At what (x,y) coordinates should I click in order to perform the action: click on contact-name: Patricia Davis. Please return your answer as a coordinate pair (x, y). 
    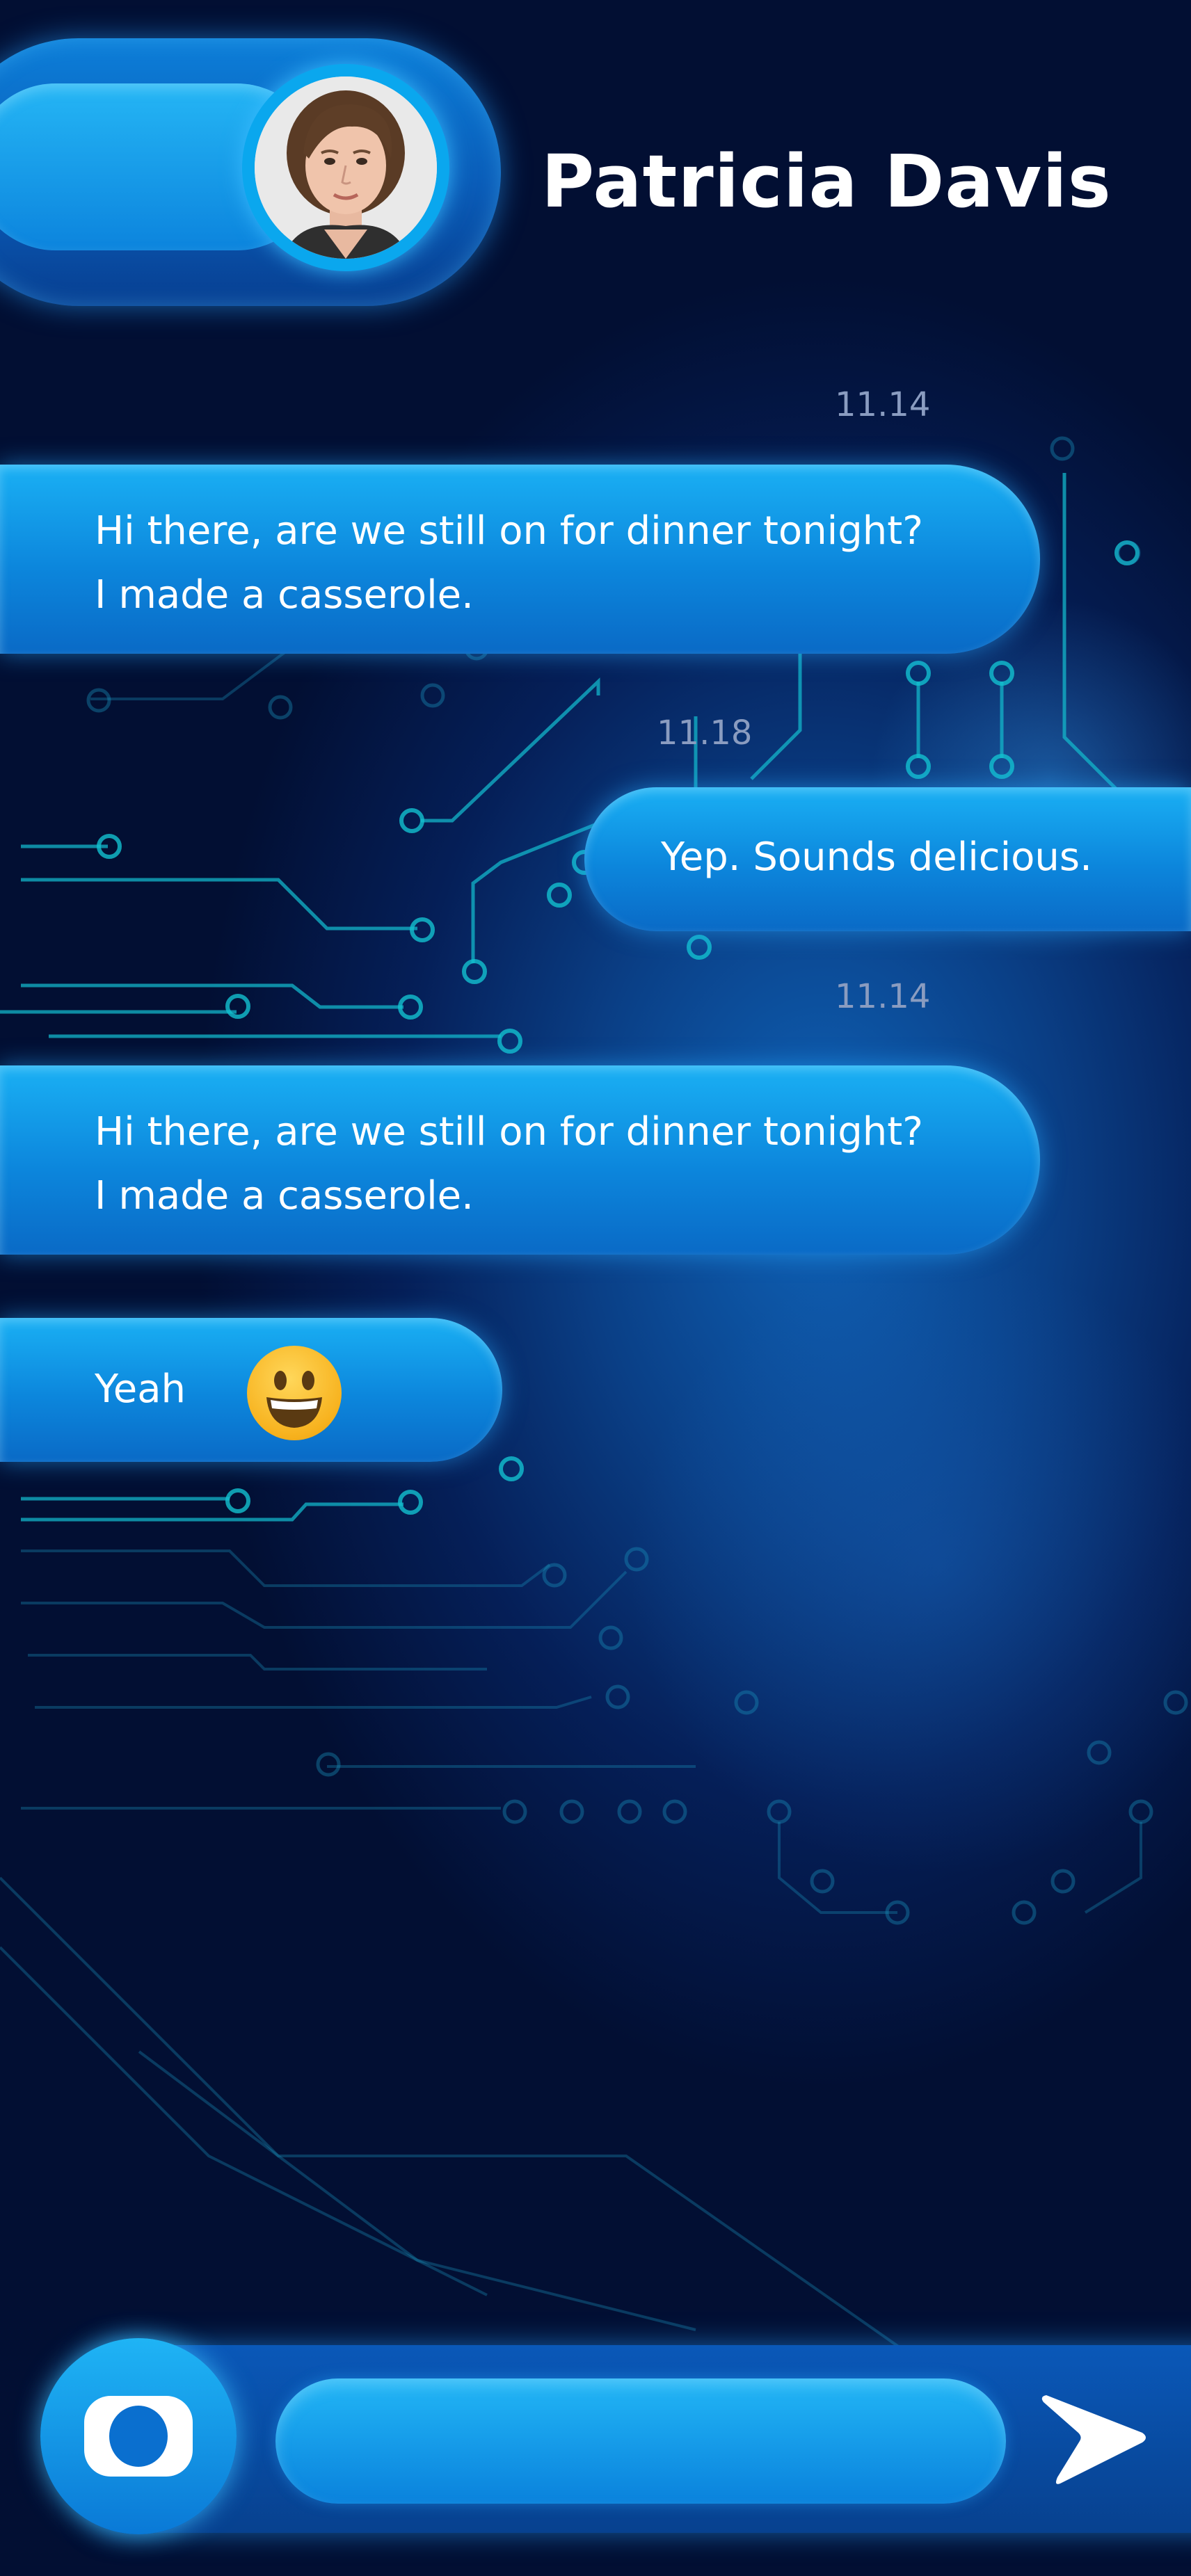
    Looking at the image, I should click on (826, 182).